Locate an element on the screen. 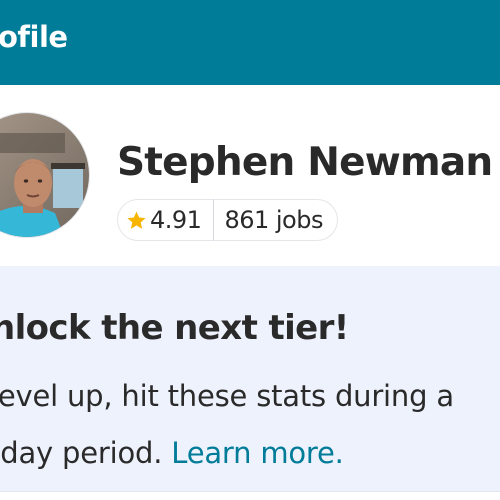  stats-pill: 4.91 861 jobs is located at coordinates (227, 220).